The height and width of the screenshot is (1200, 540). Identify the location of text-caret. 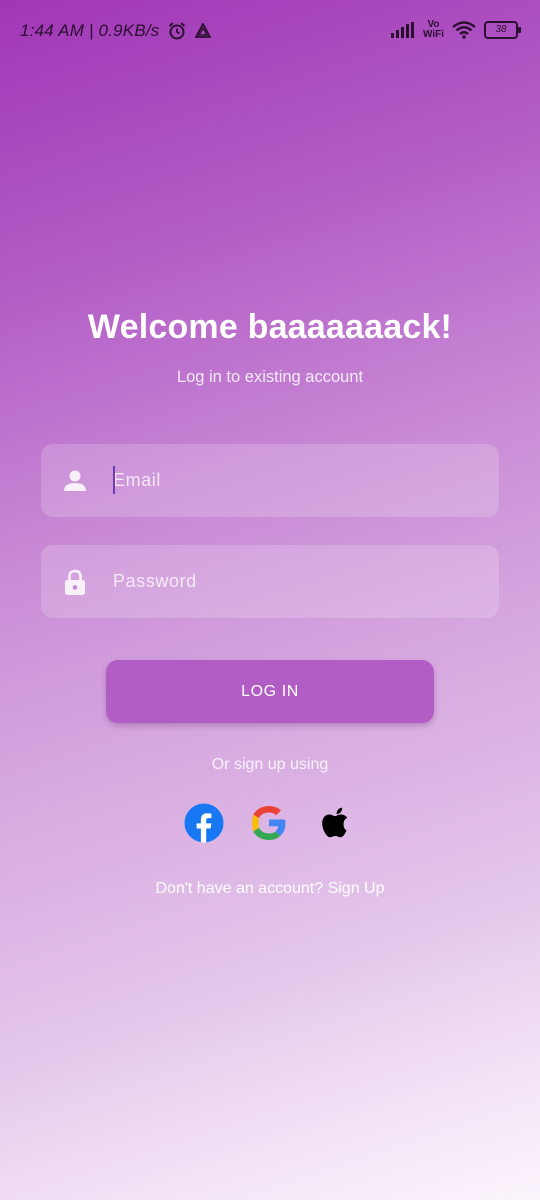
(114, 480).